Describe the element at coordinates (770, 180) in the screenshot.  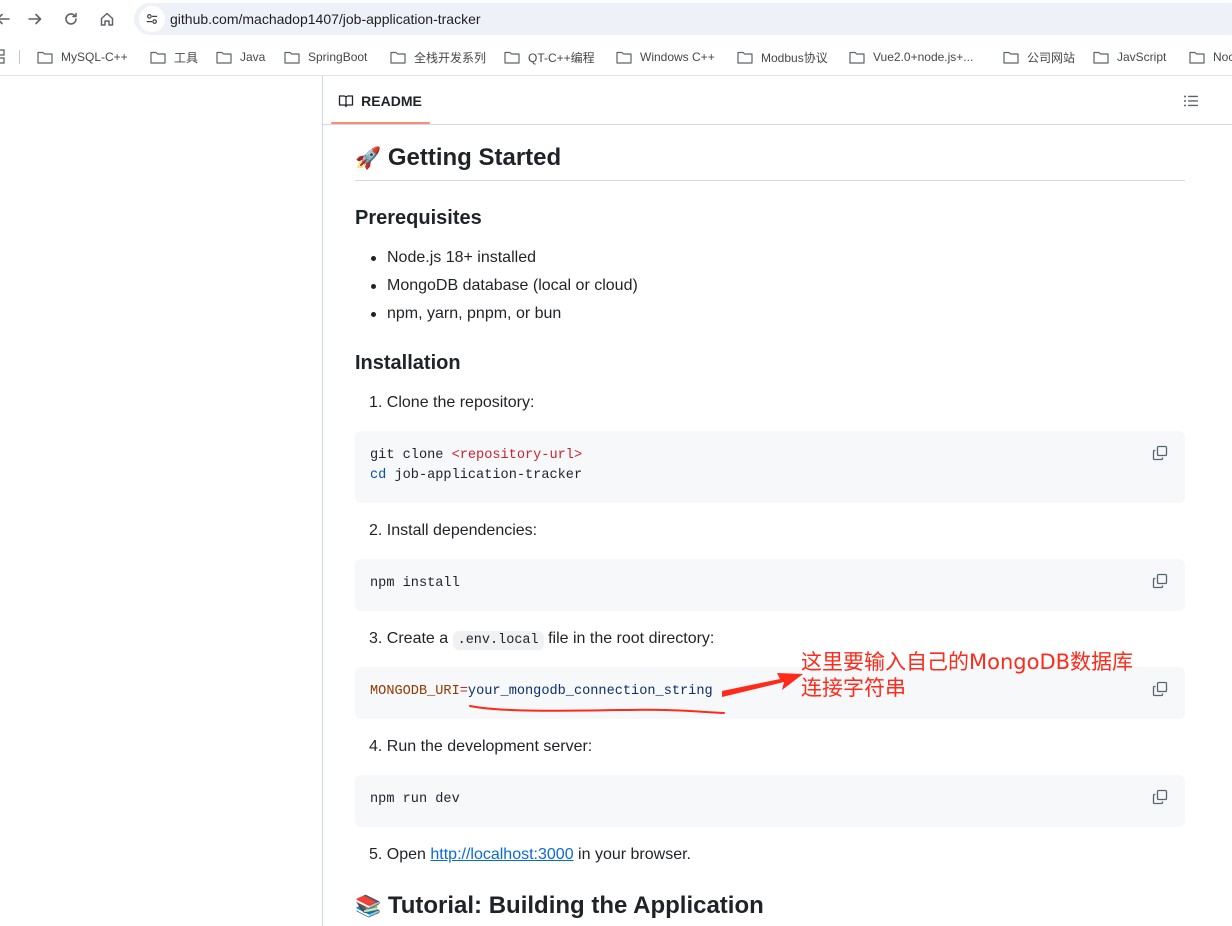
I see `heading-divider` at that location.